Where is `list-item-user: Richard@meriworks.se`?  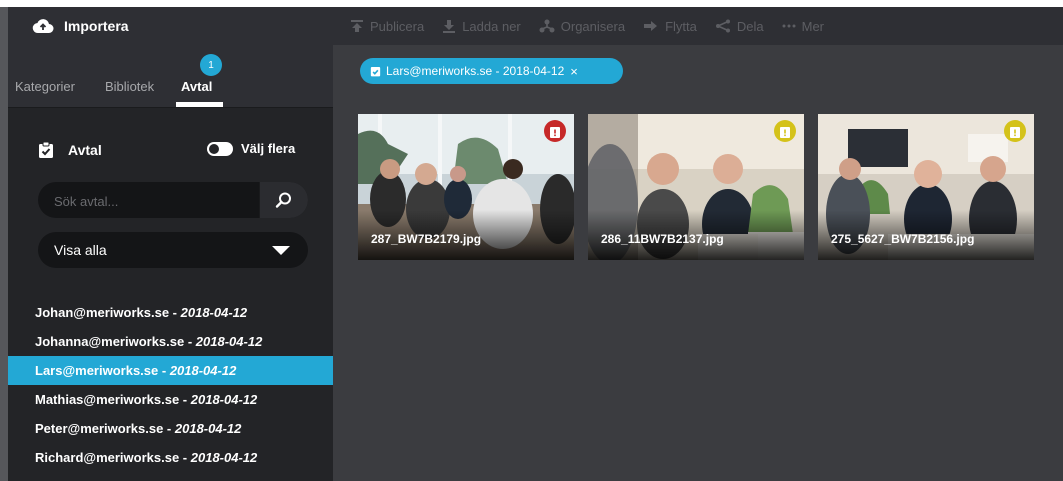
list-item-user: Richard@meriworks.se is located at coordinates (107, 457).